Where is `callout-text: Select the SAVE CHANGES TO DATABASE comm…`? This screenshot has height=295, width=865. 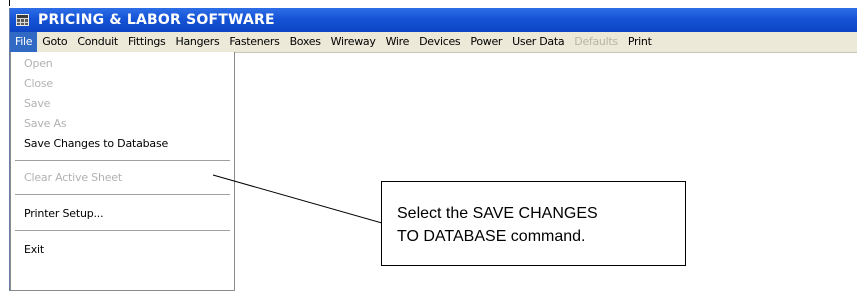
callout-text: Select the SAVE CHANGES TO DATABASE comm… is located at coordinates (497, 225).